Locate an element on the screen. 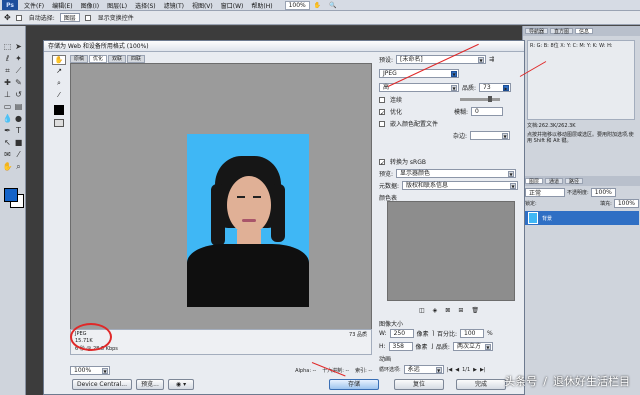 This screenshot has height=395, width=640. pen-tool-icon: ✒ is located at coordinates (7, 131).